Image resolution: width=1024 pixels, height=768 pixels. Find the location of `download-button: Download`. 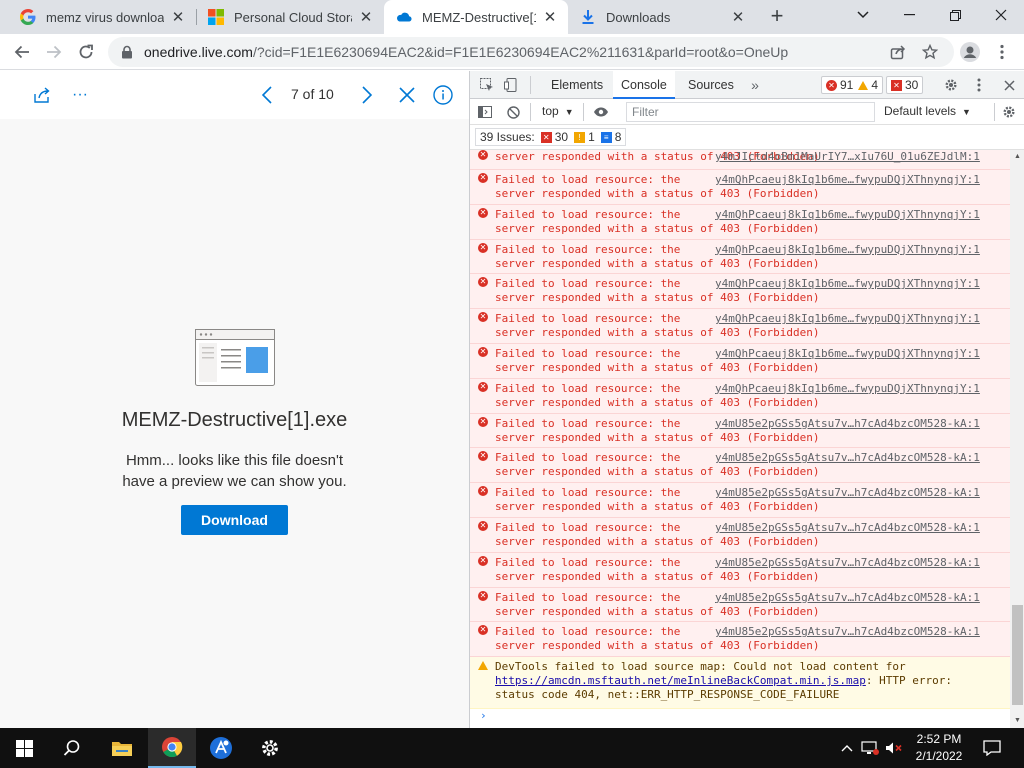

download-button: Download is located at coordinates (234, 520).